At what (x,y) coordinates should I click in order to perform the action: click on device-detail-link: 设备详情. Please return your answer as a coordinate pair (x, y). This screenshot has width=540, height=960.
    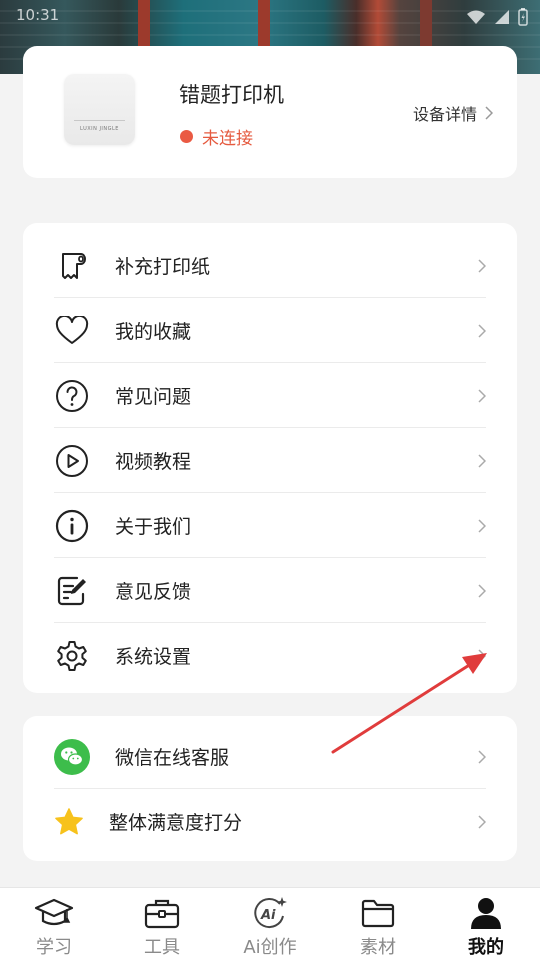
    Looking at the image, I should click on (453, 113).